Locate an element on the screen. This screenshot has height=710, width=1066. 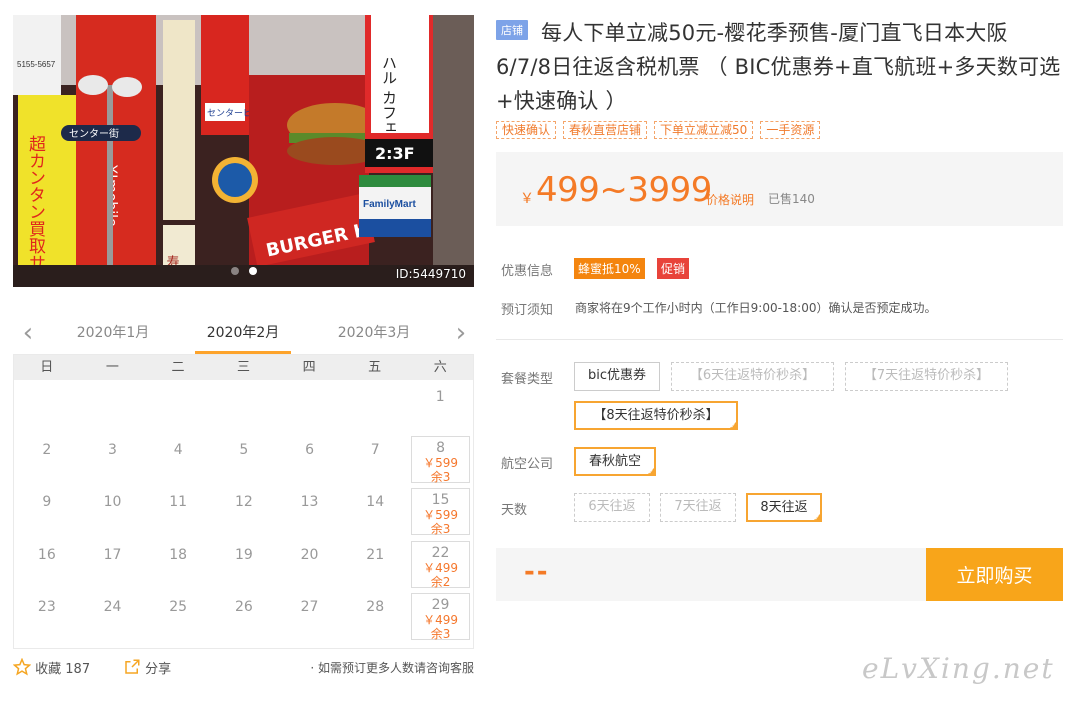
watermark: eLvXing.net is located at coordinates (958, 668).